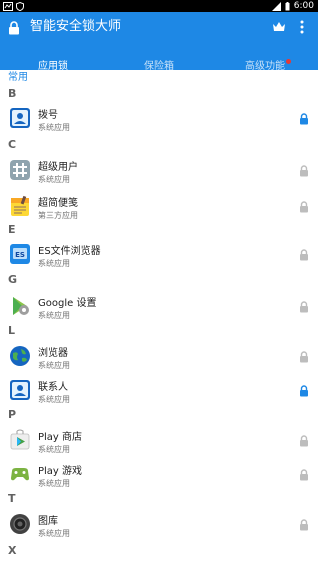 The height and width of the screenshot is (566, 320). What do you see at coordinates (53, 353) in the screenshot?
I see `app-name: 浏览器` at bounding box center [53, 353].